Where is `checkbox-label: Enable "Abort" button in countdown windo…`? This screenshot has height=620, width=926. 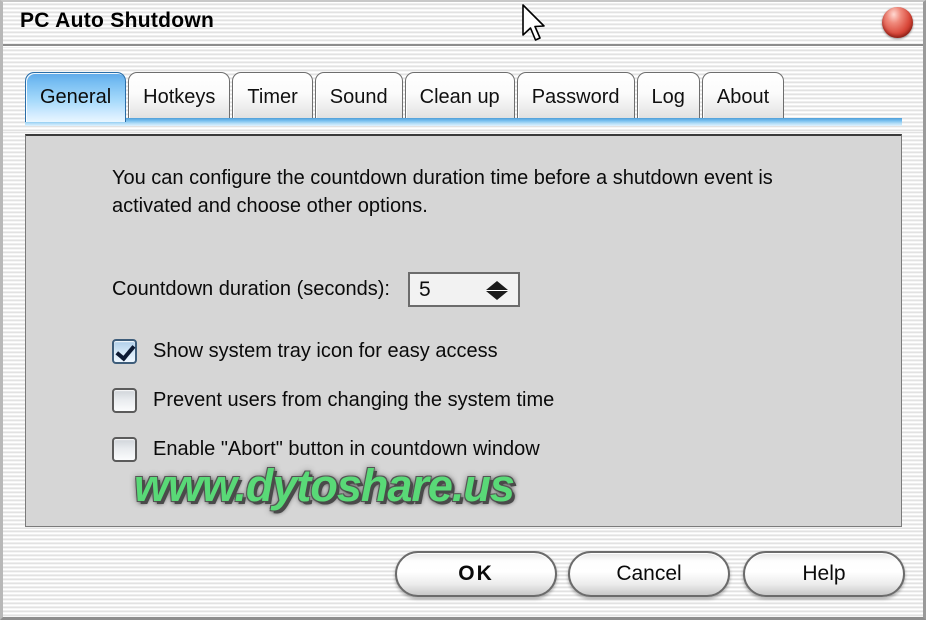
checkbox-label: Enable "Abort" button in countdown windo… is located at coordinates (346, 449).